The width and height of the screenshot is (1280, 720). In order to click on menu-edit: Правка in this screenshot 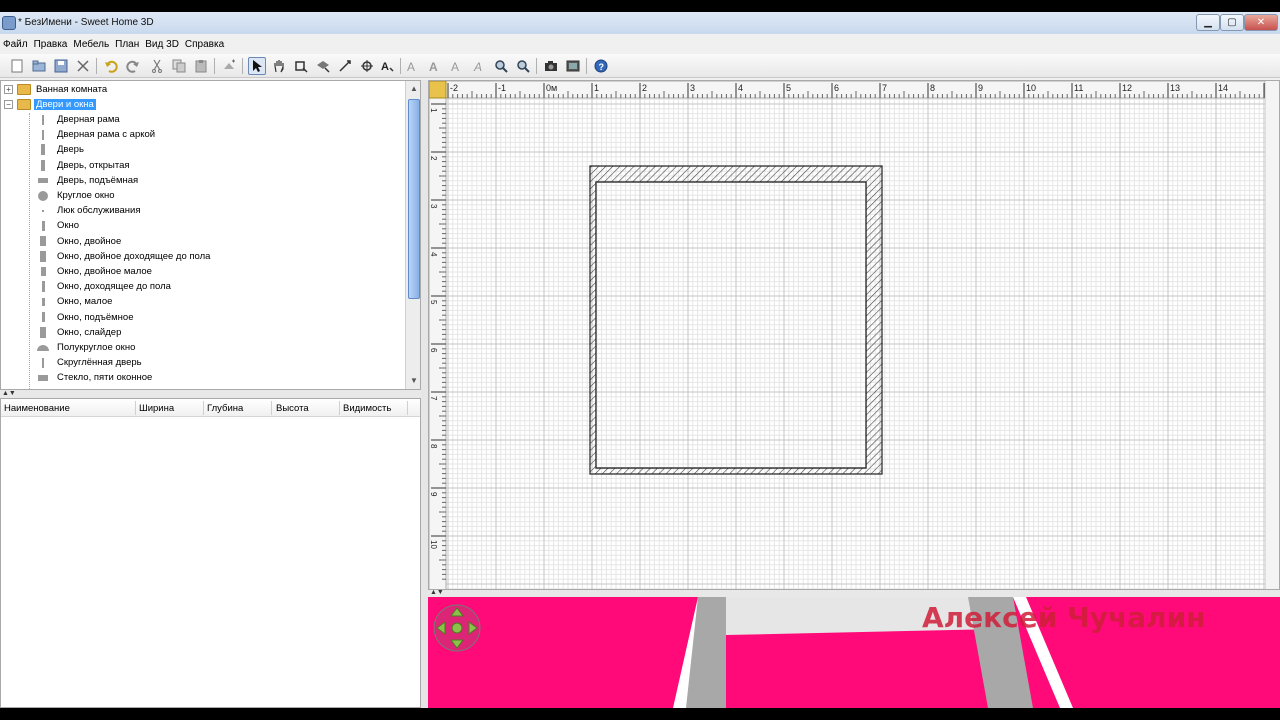, I will do `click(51, 44)`.